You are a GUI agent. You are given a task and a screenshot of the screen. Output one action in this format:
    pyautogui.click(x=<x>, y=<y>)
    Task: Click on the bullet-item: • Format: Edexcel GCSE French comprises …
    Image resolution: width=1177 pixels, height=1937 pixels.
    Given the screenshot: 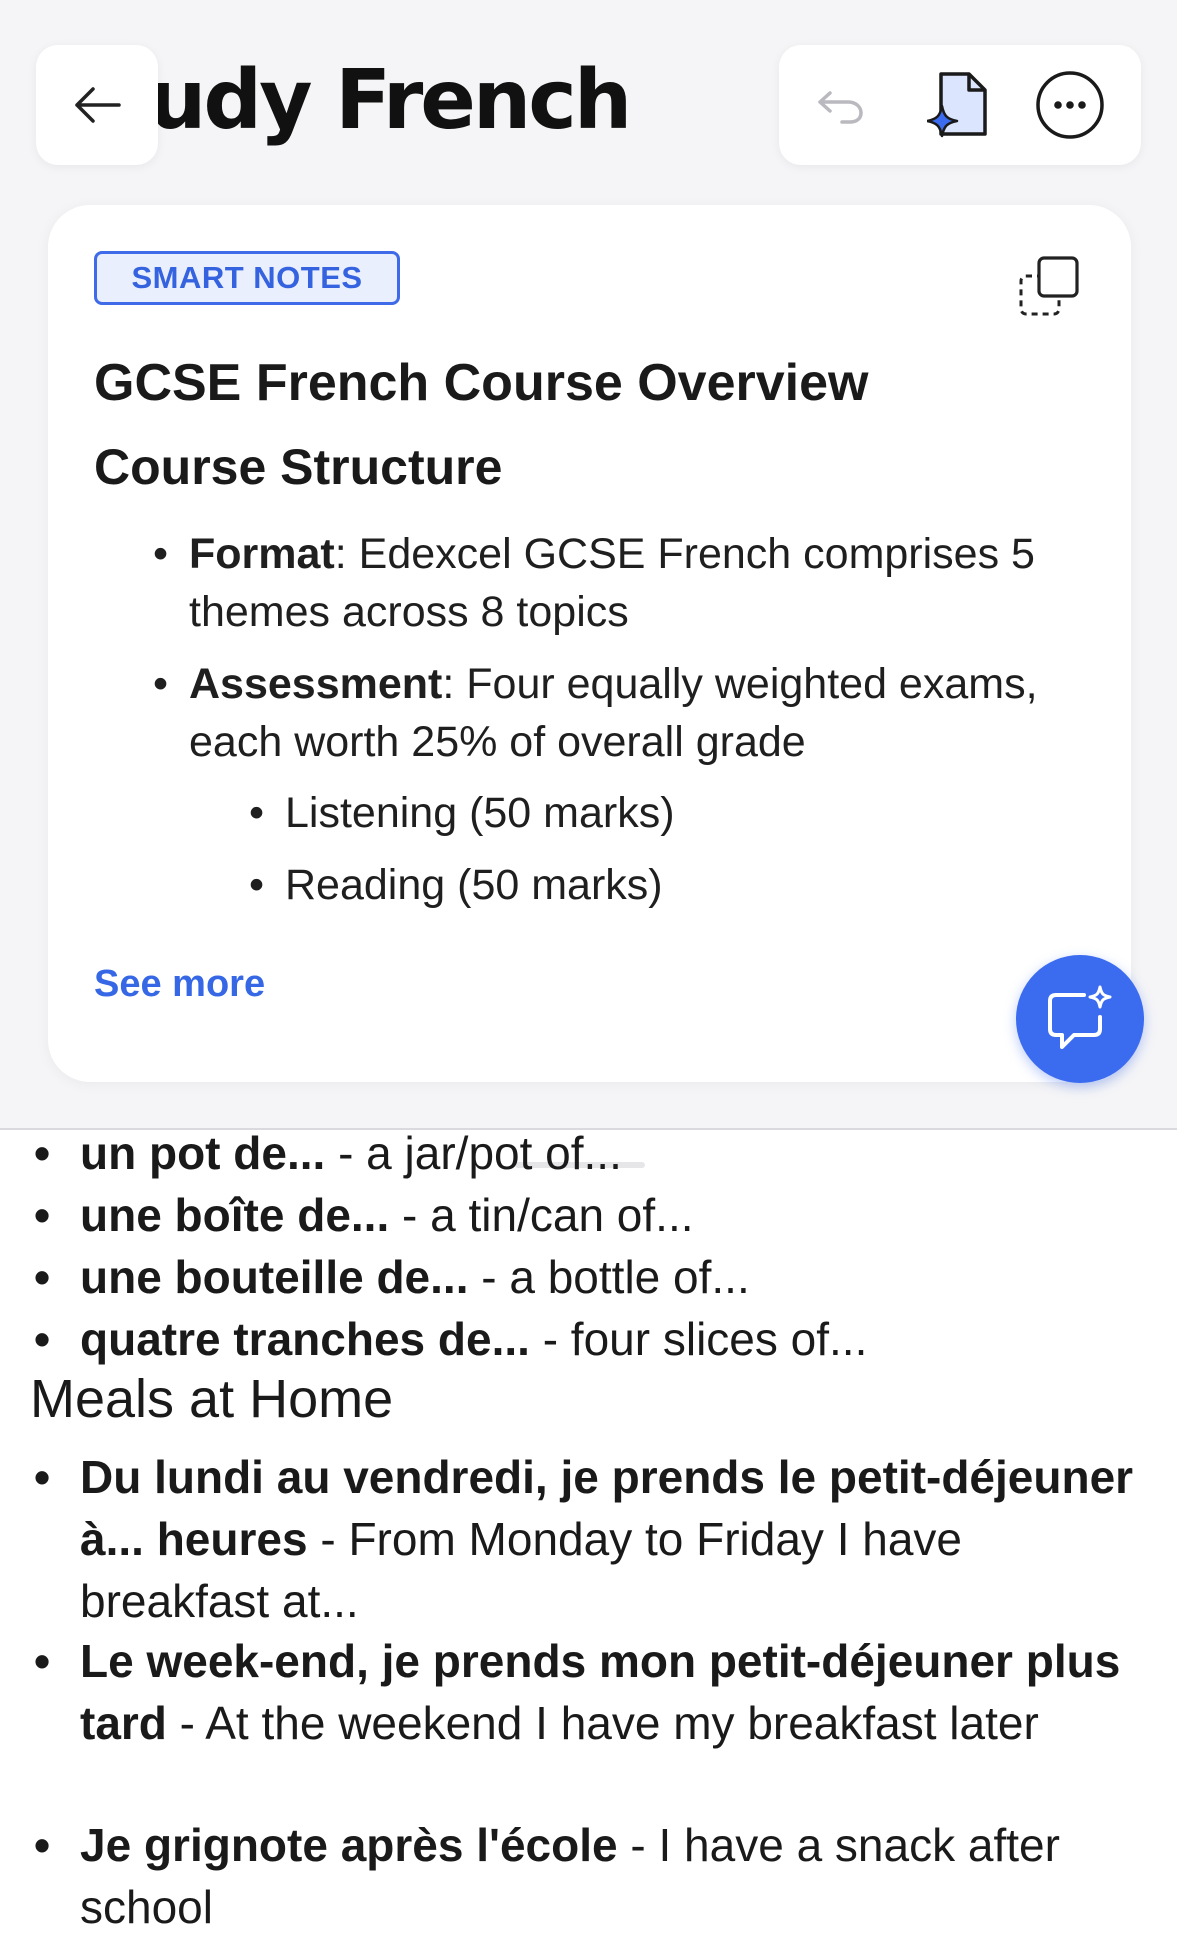 What is the action you would take?
    pyautogui.click(x=594, y=583)
    